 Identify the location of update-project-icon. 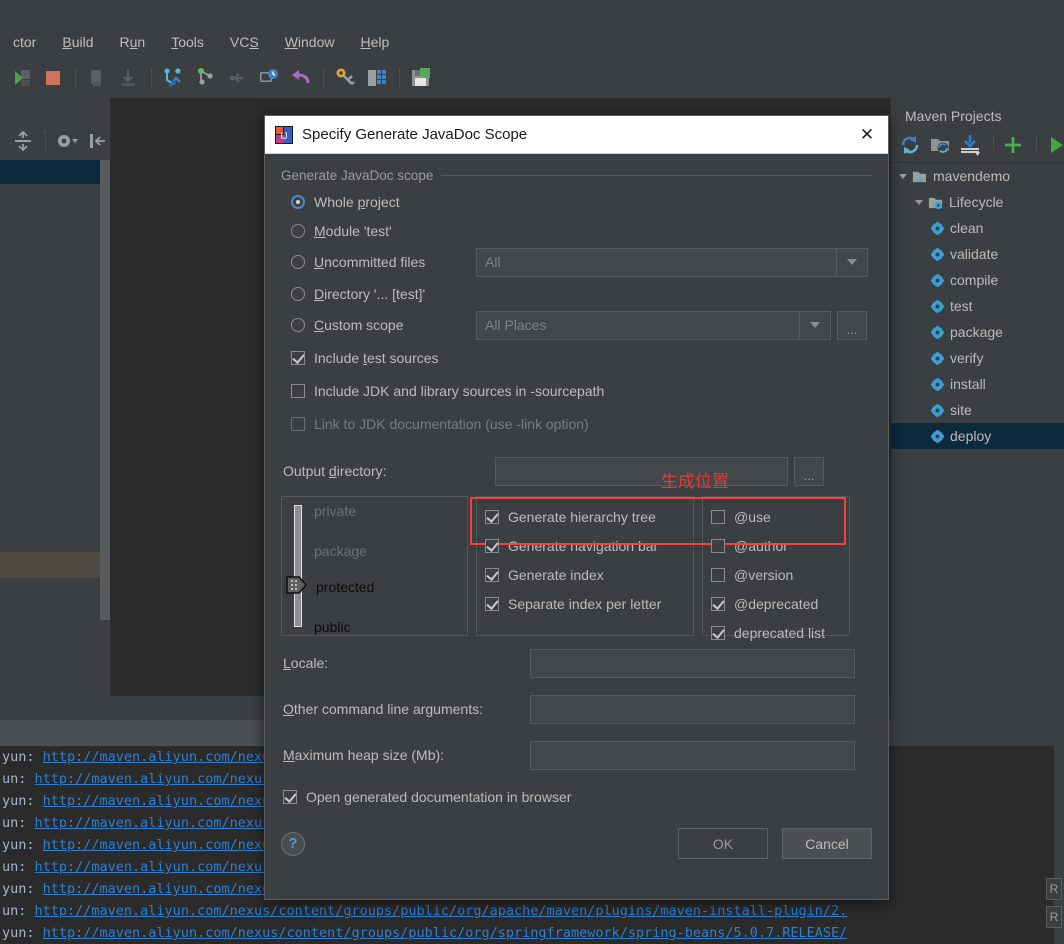
(173, 78).